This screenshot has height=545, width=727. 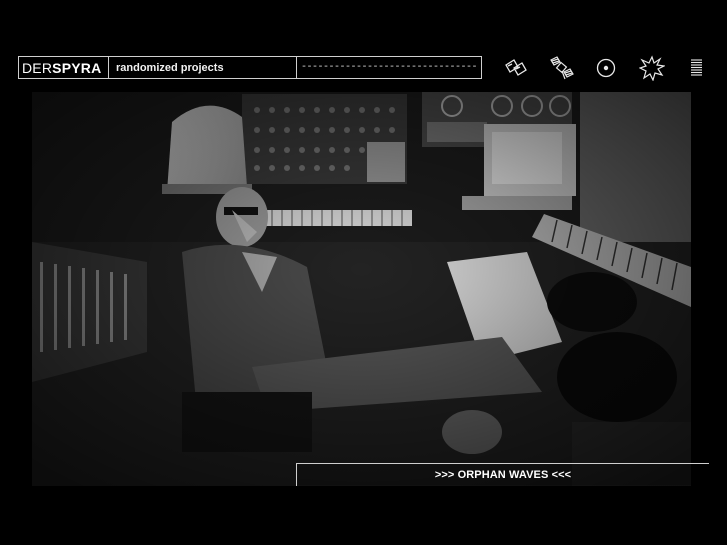 I want to click on site-logo: DER SPYRA, so click(x=64, y=67).